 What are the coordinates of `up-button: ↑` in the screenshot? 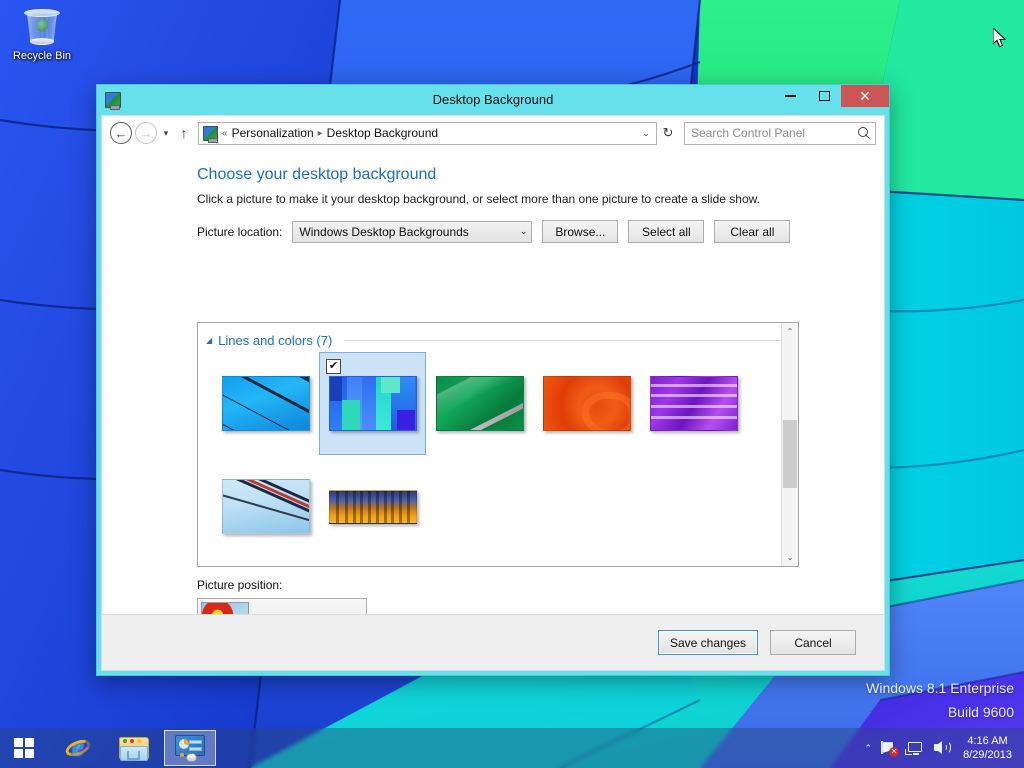 It's located at (184, 133).